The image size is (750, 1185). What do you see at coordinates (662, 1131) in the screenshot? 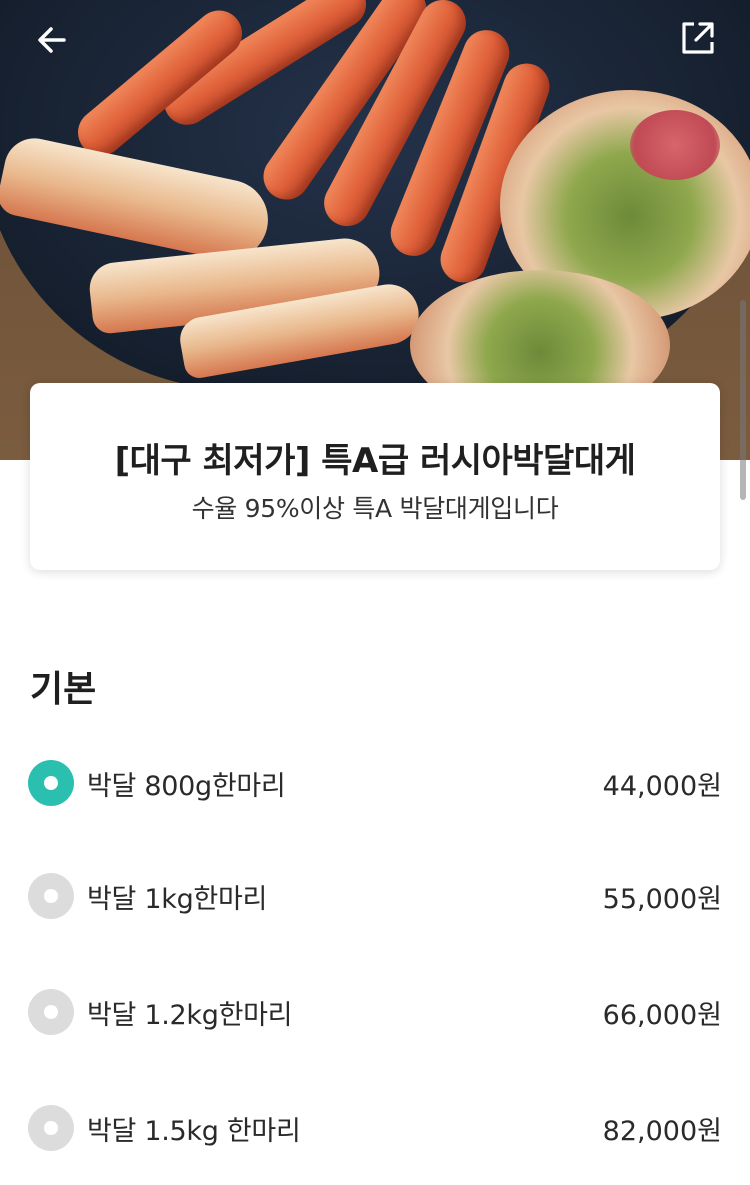
I see `option-price: 82,000원` at bounding box center [662, 1131].